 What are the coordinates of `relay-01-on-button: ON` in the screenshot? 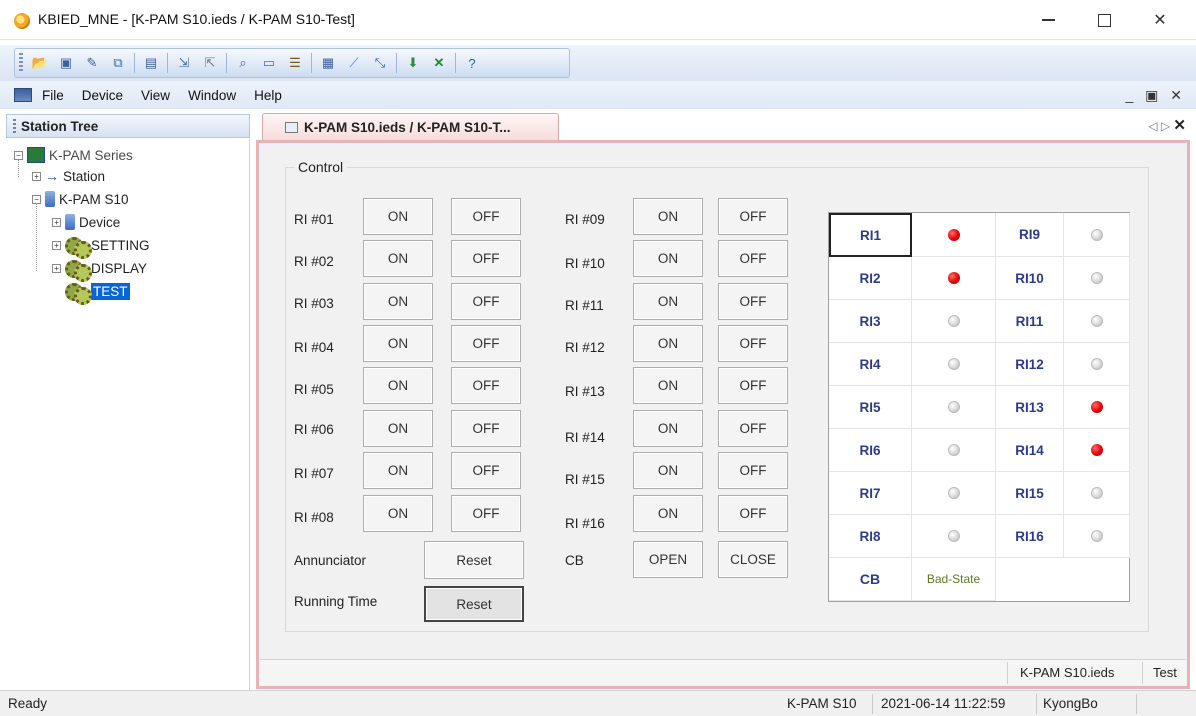 It's located at (398, 216).